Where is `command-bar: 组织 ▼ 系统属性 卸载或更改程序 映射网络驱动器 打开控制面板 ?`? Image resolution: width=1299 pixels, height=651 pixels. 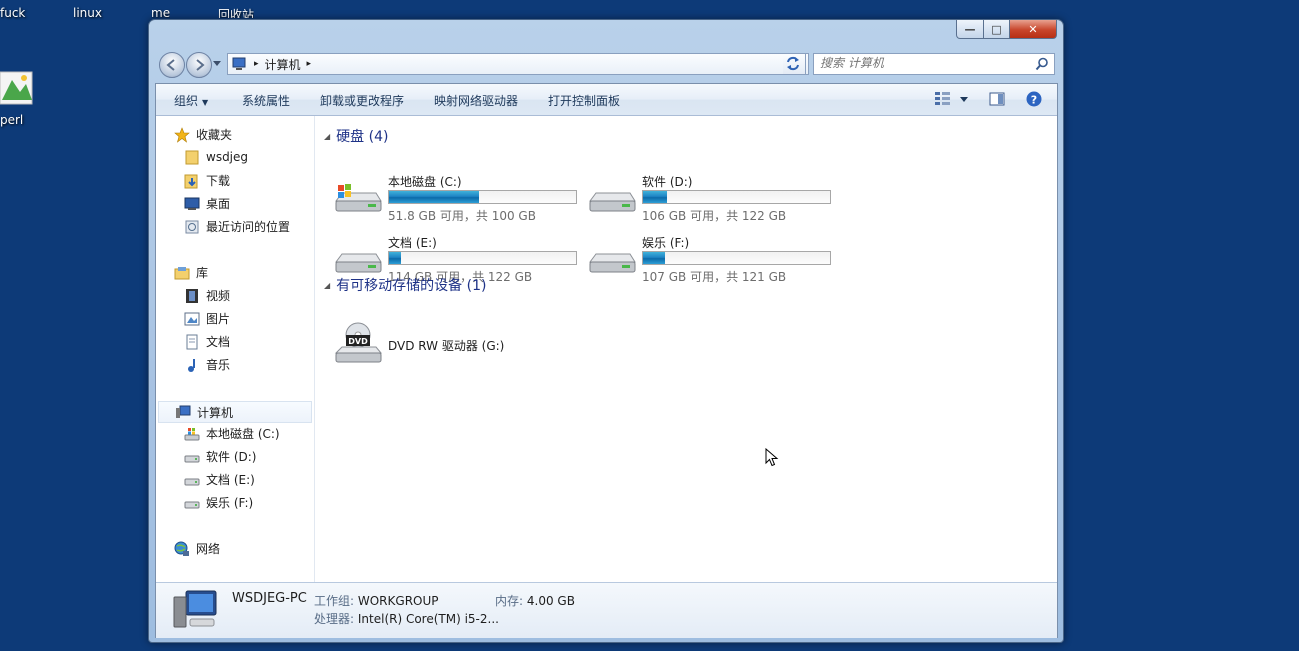
command-bar: 组织 ▼ 系统属性 卸载或更改程序 映射网络驱动器 打开控制面板 ? is located at coordinates (606, 100).